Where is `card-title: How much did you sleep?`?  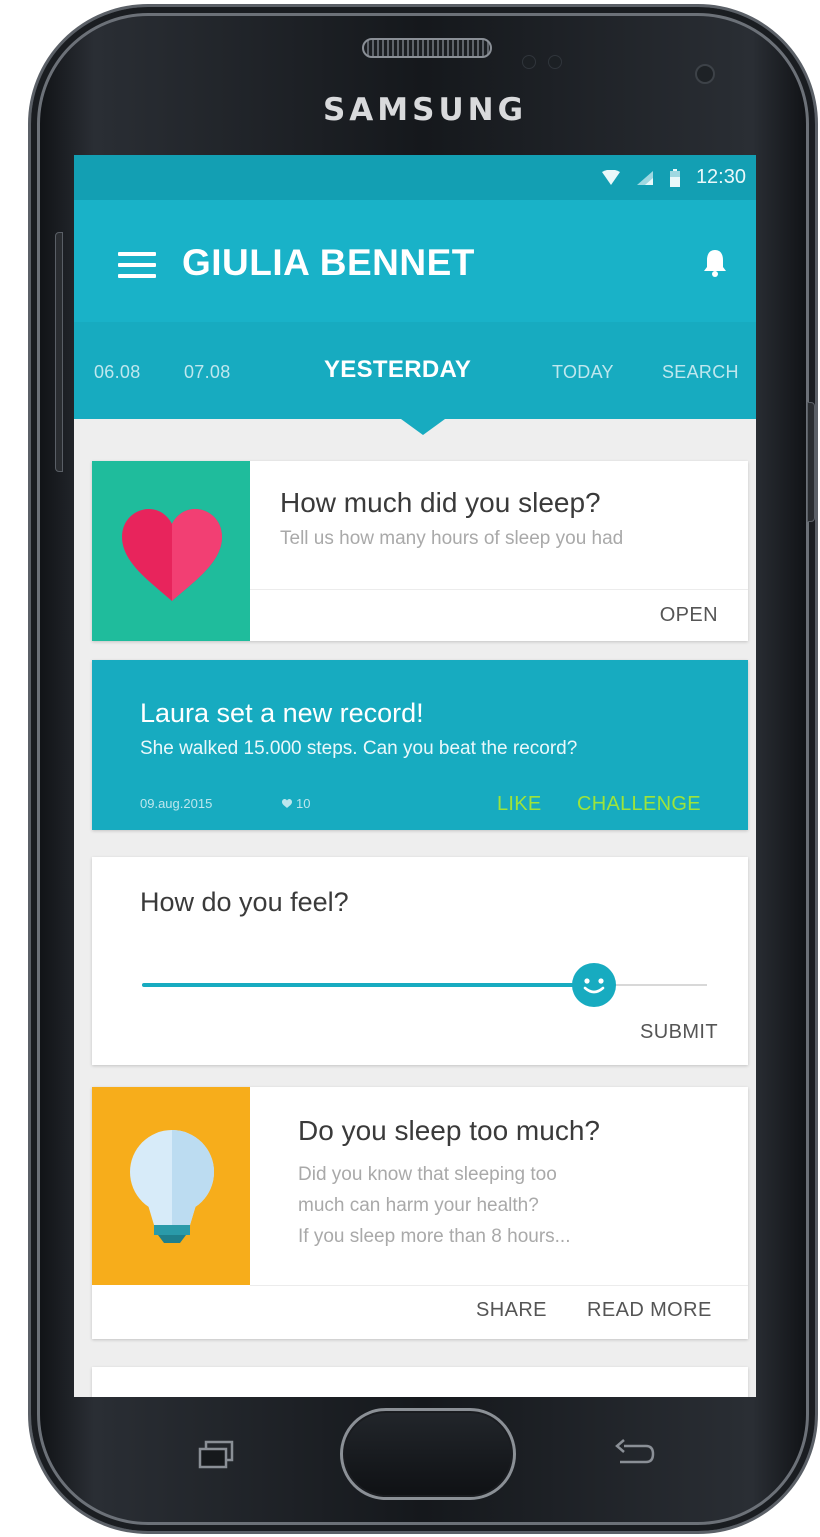 card-title: How much did you sleep? is located at coordinates (440, 502).